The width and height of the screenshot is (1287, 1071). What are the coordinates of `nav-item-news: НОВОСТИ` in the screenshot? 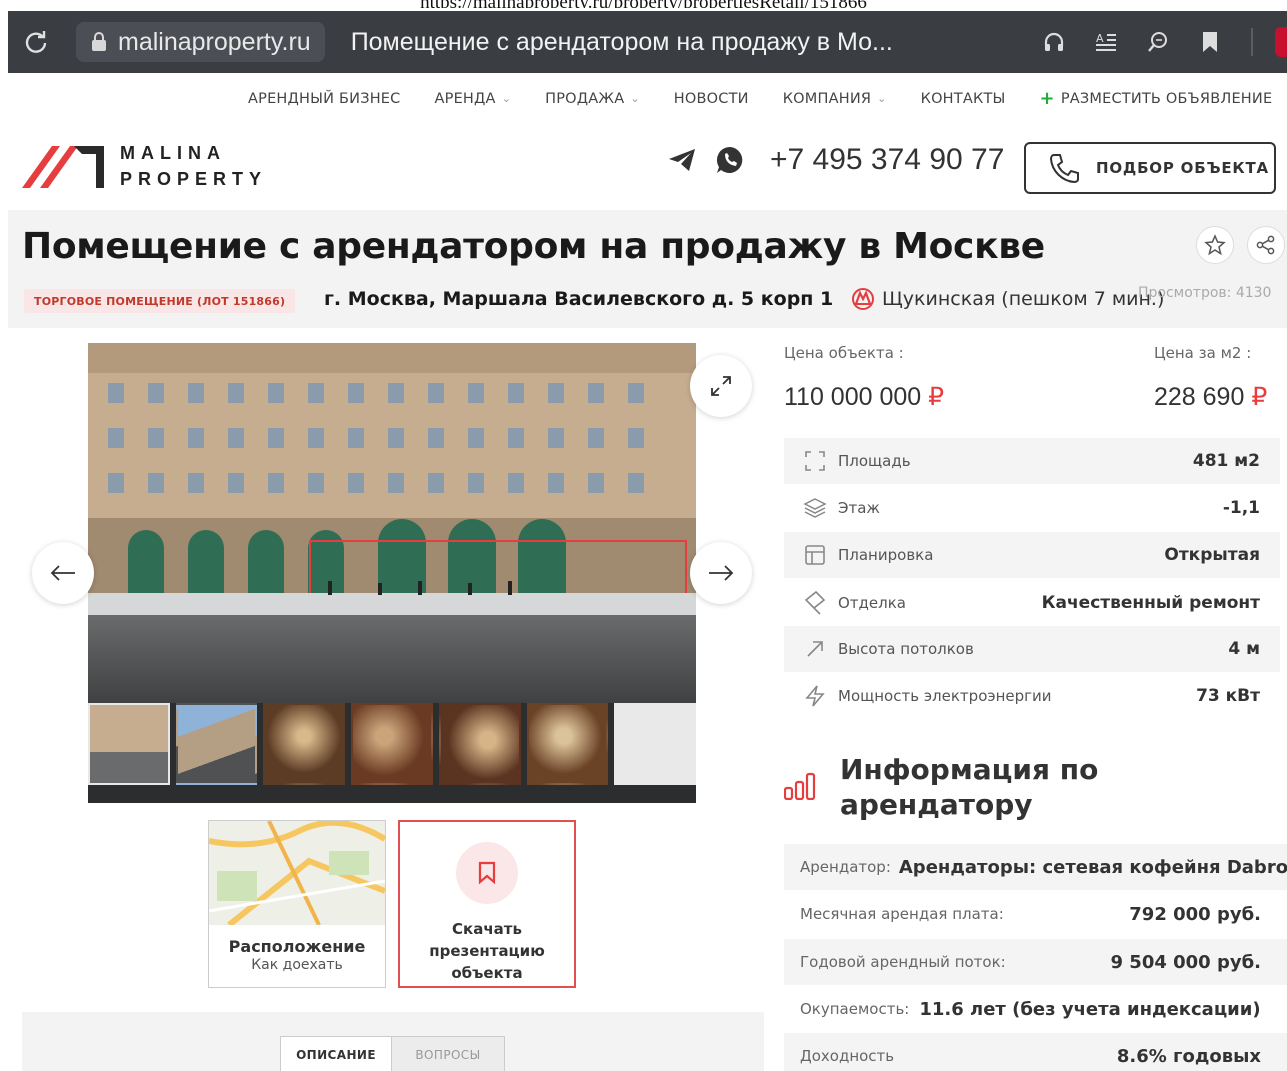 It's located at (711, 99).